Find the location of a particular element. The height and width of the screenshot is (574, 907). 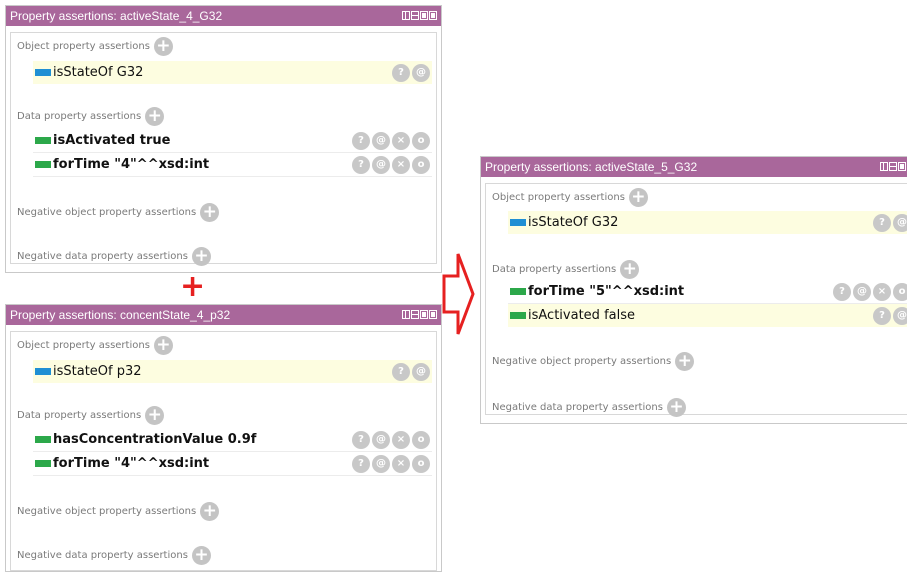

window-controls is located at coordinates (419, 15).